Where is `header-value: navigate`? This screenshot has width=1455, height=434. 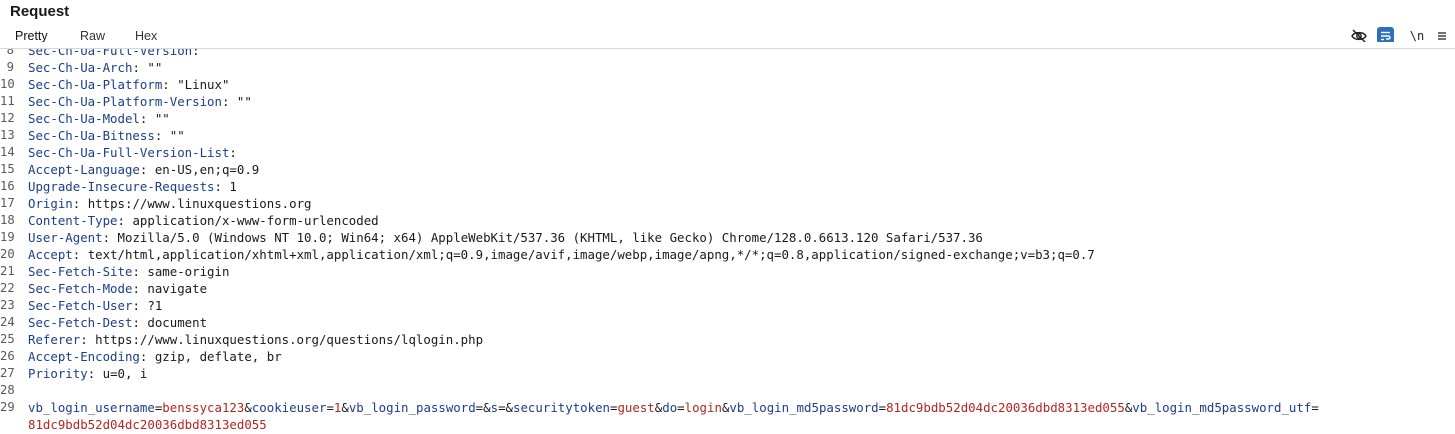
header-value: navigate is located at coordinates (173, 288).